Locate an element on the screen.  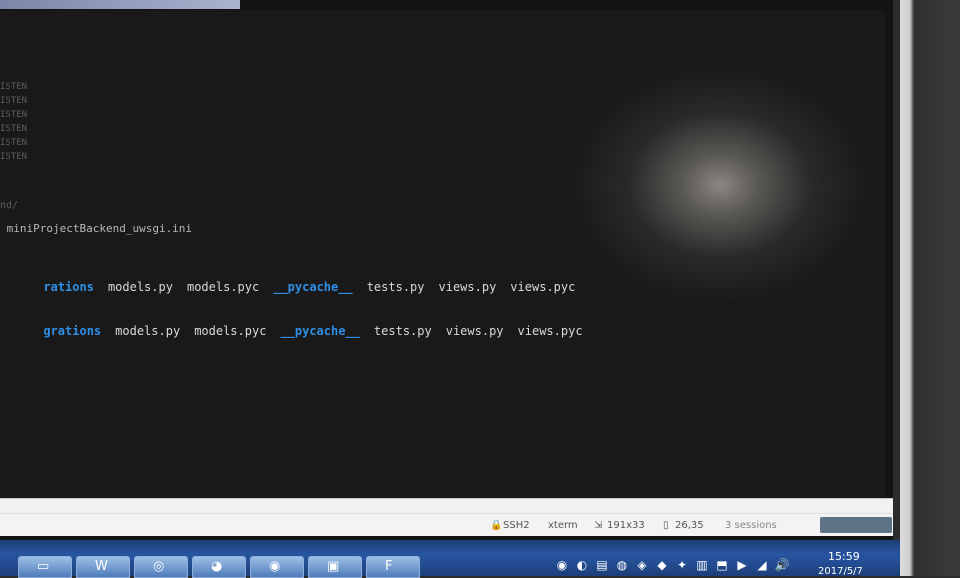
taskbar-green-app-button: F is located at coordinates (393, 567).